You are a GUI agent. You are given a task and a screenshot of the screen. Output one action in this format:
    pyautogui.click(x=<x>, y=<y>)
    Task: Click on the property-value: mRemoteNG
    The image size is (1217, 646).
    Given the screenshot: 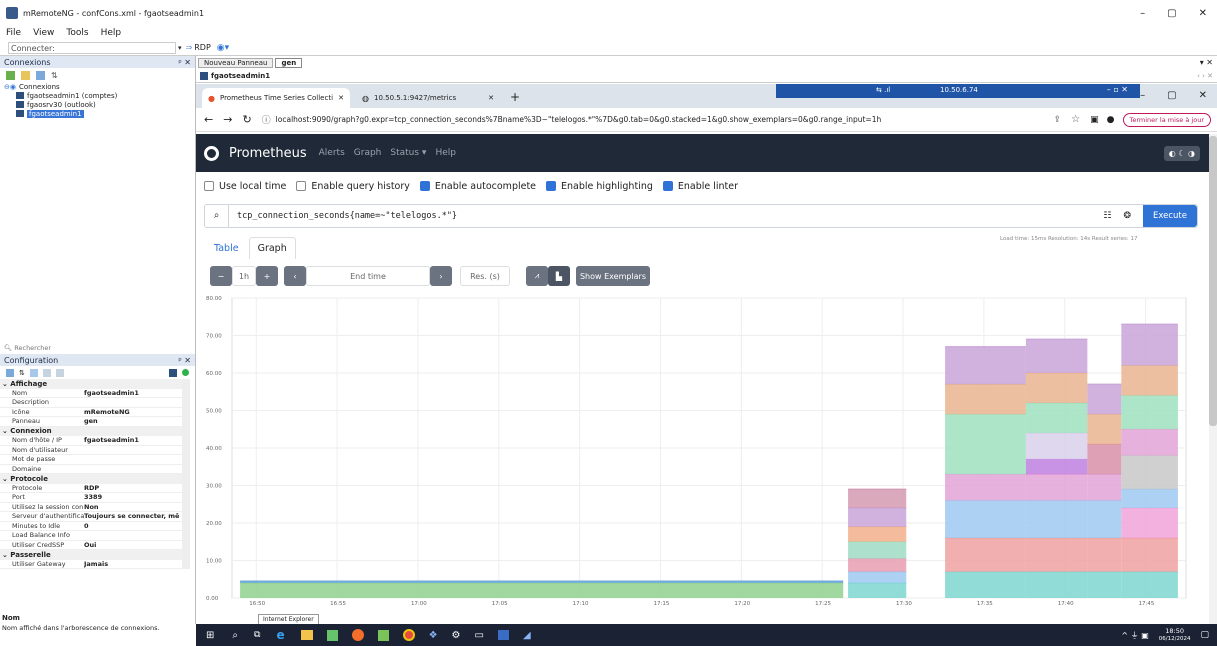 What is the action you would take?
    pyautogui.click(x=133, y=412)
    